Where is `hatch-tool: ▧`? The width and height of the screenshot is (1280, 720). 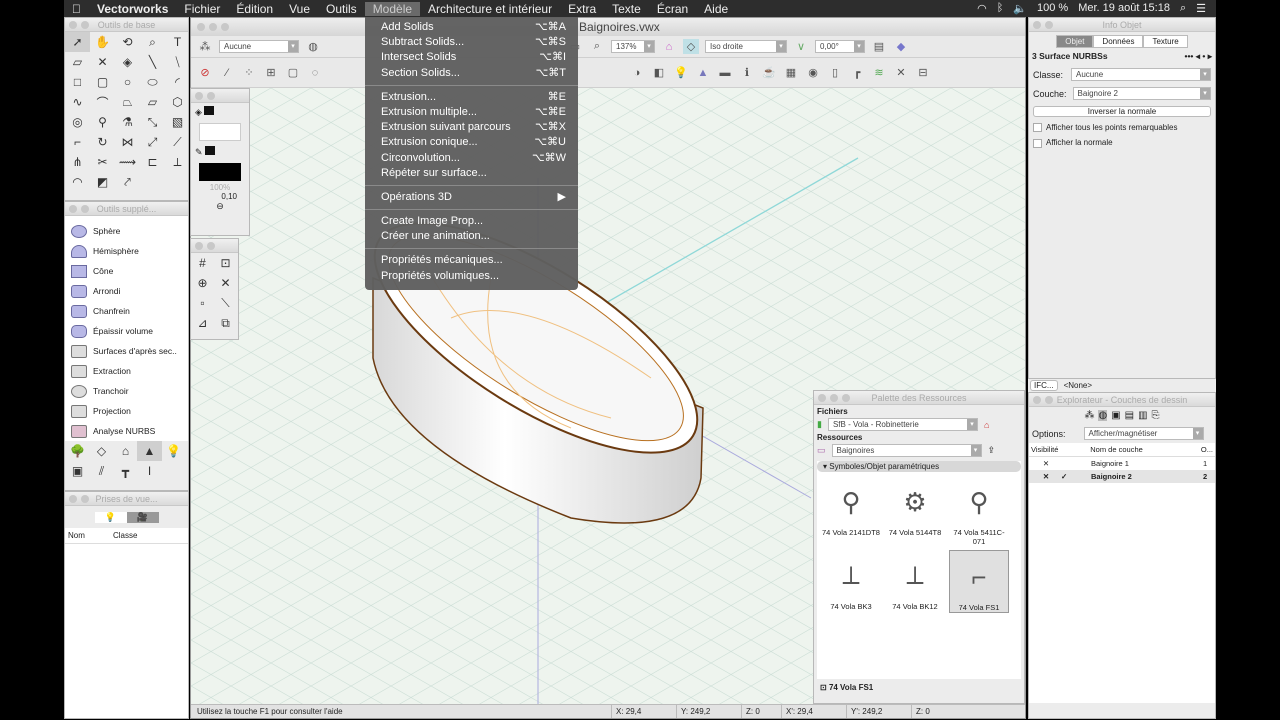
hatch-tool: ▧ is located at coordinates (177, 122).